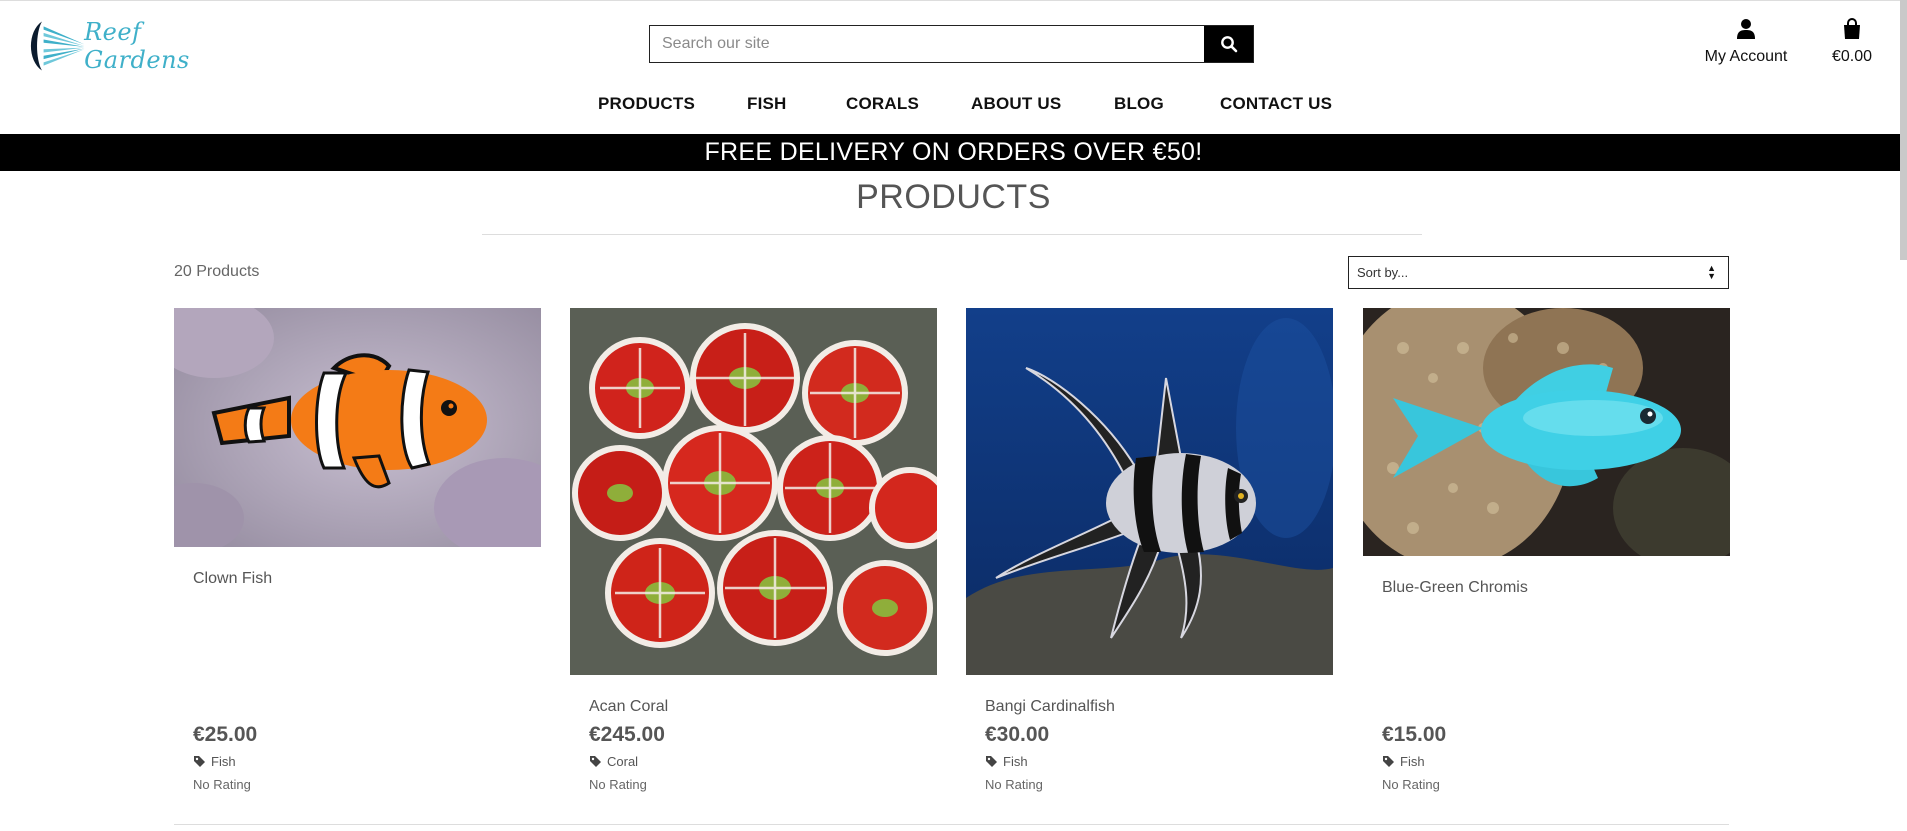 Image resolution: width=1907 pixels, height=831 pixels. I want to click on cart-total: €0.00, so click(1852, 56).